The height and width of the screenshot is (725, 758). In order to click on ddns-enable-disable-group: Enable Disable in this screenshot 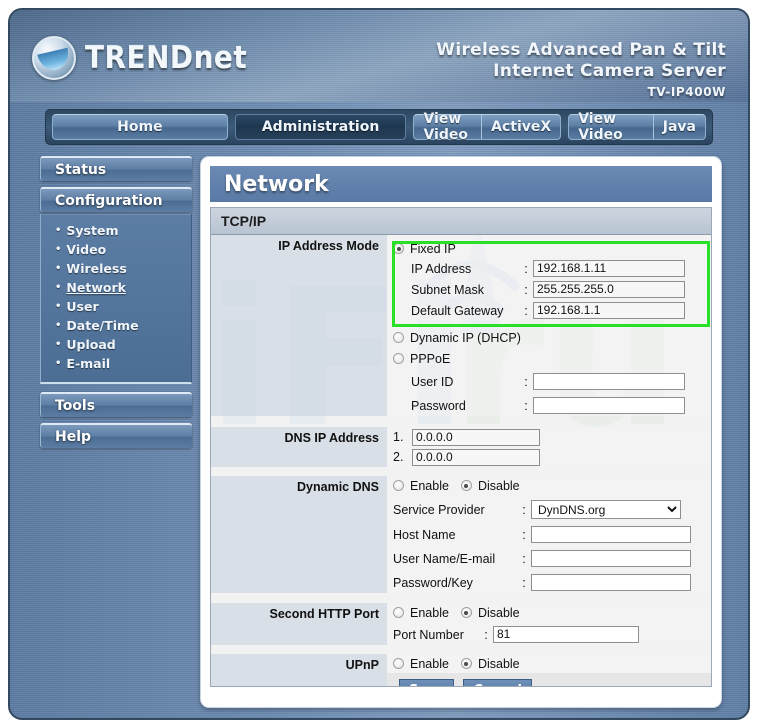, I will do `click(552, 485)`.